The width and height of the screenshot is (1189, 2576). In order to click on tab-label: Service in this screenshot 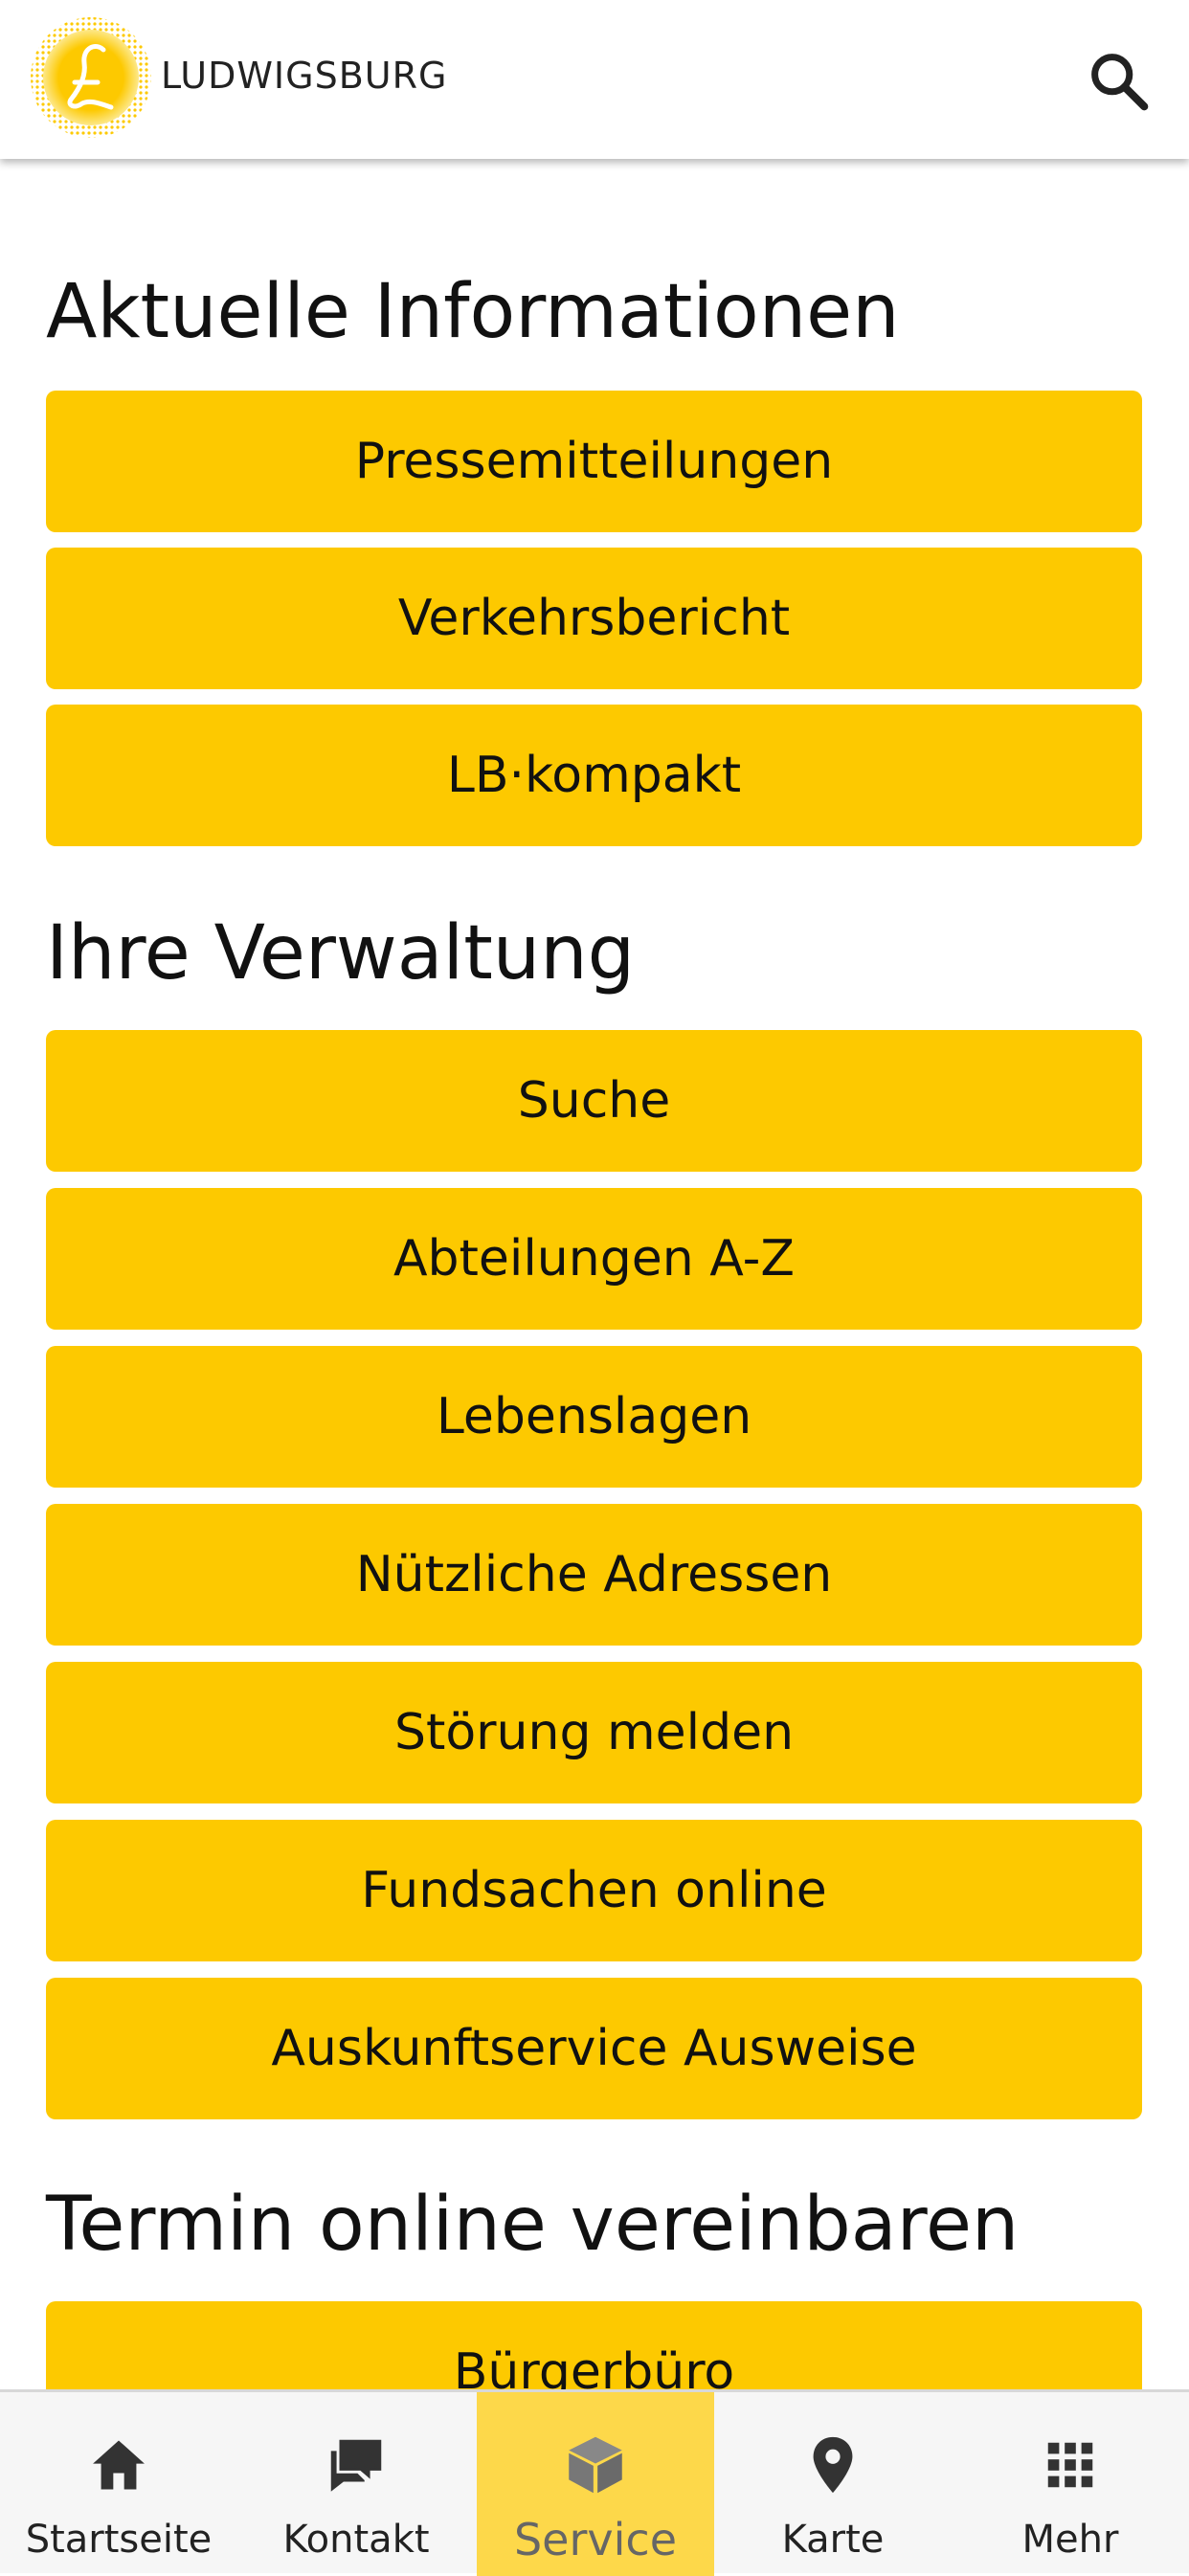, I will do `click(595, 2539)`.